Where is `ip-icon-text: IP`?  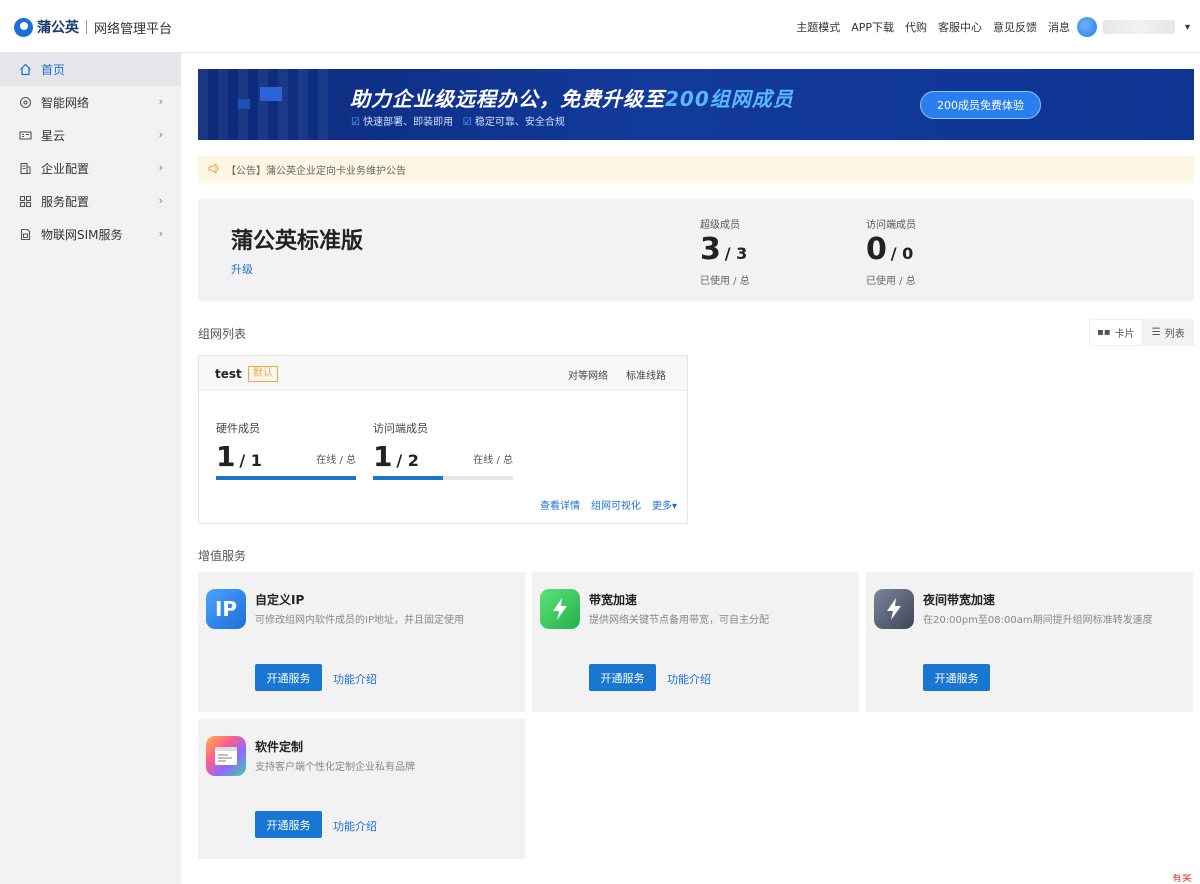 ip-icon-text: IP is located at coordinates (226, 609).